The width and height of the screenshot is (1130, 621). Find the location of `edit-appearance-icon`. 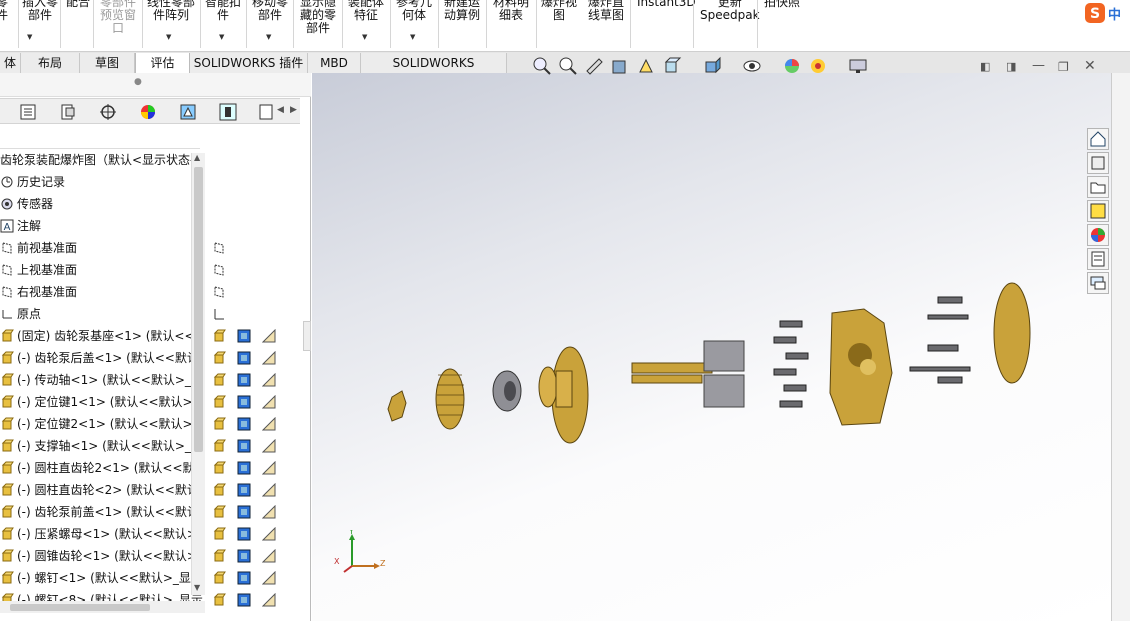

edit-appearance-icon is located at coordinates (792, 66).